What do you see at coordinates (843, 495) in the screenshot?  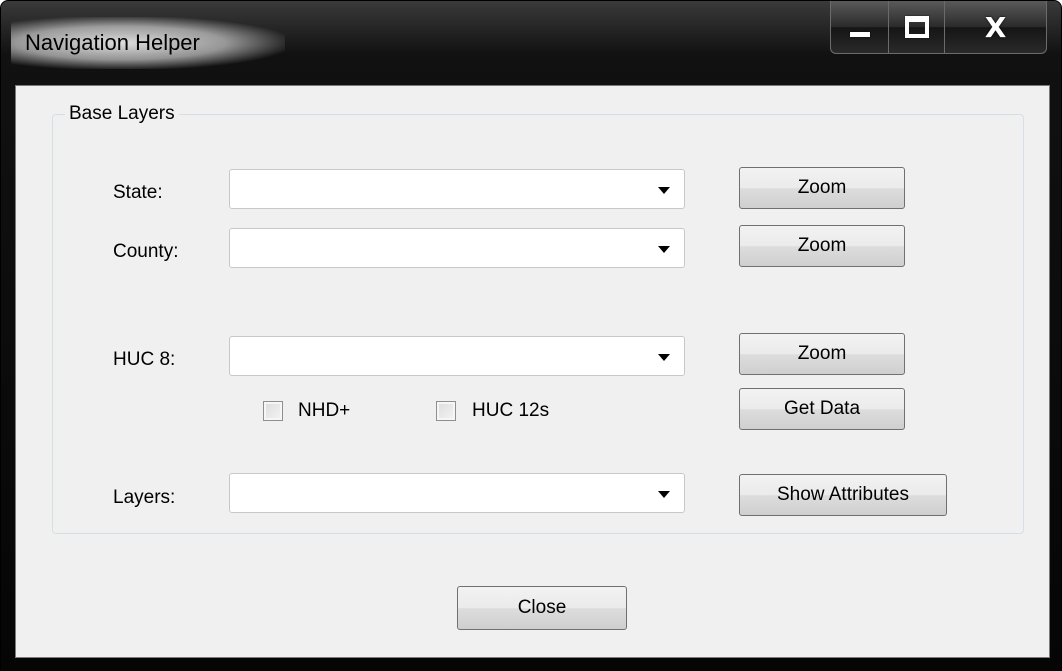 I see `show-attributes-button: Show Attributes` at bounding box center [843, 495].